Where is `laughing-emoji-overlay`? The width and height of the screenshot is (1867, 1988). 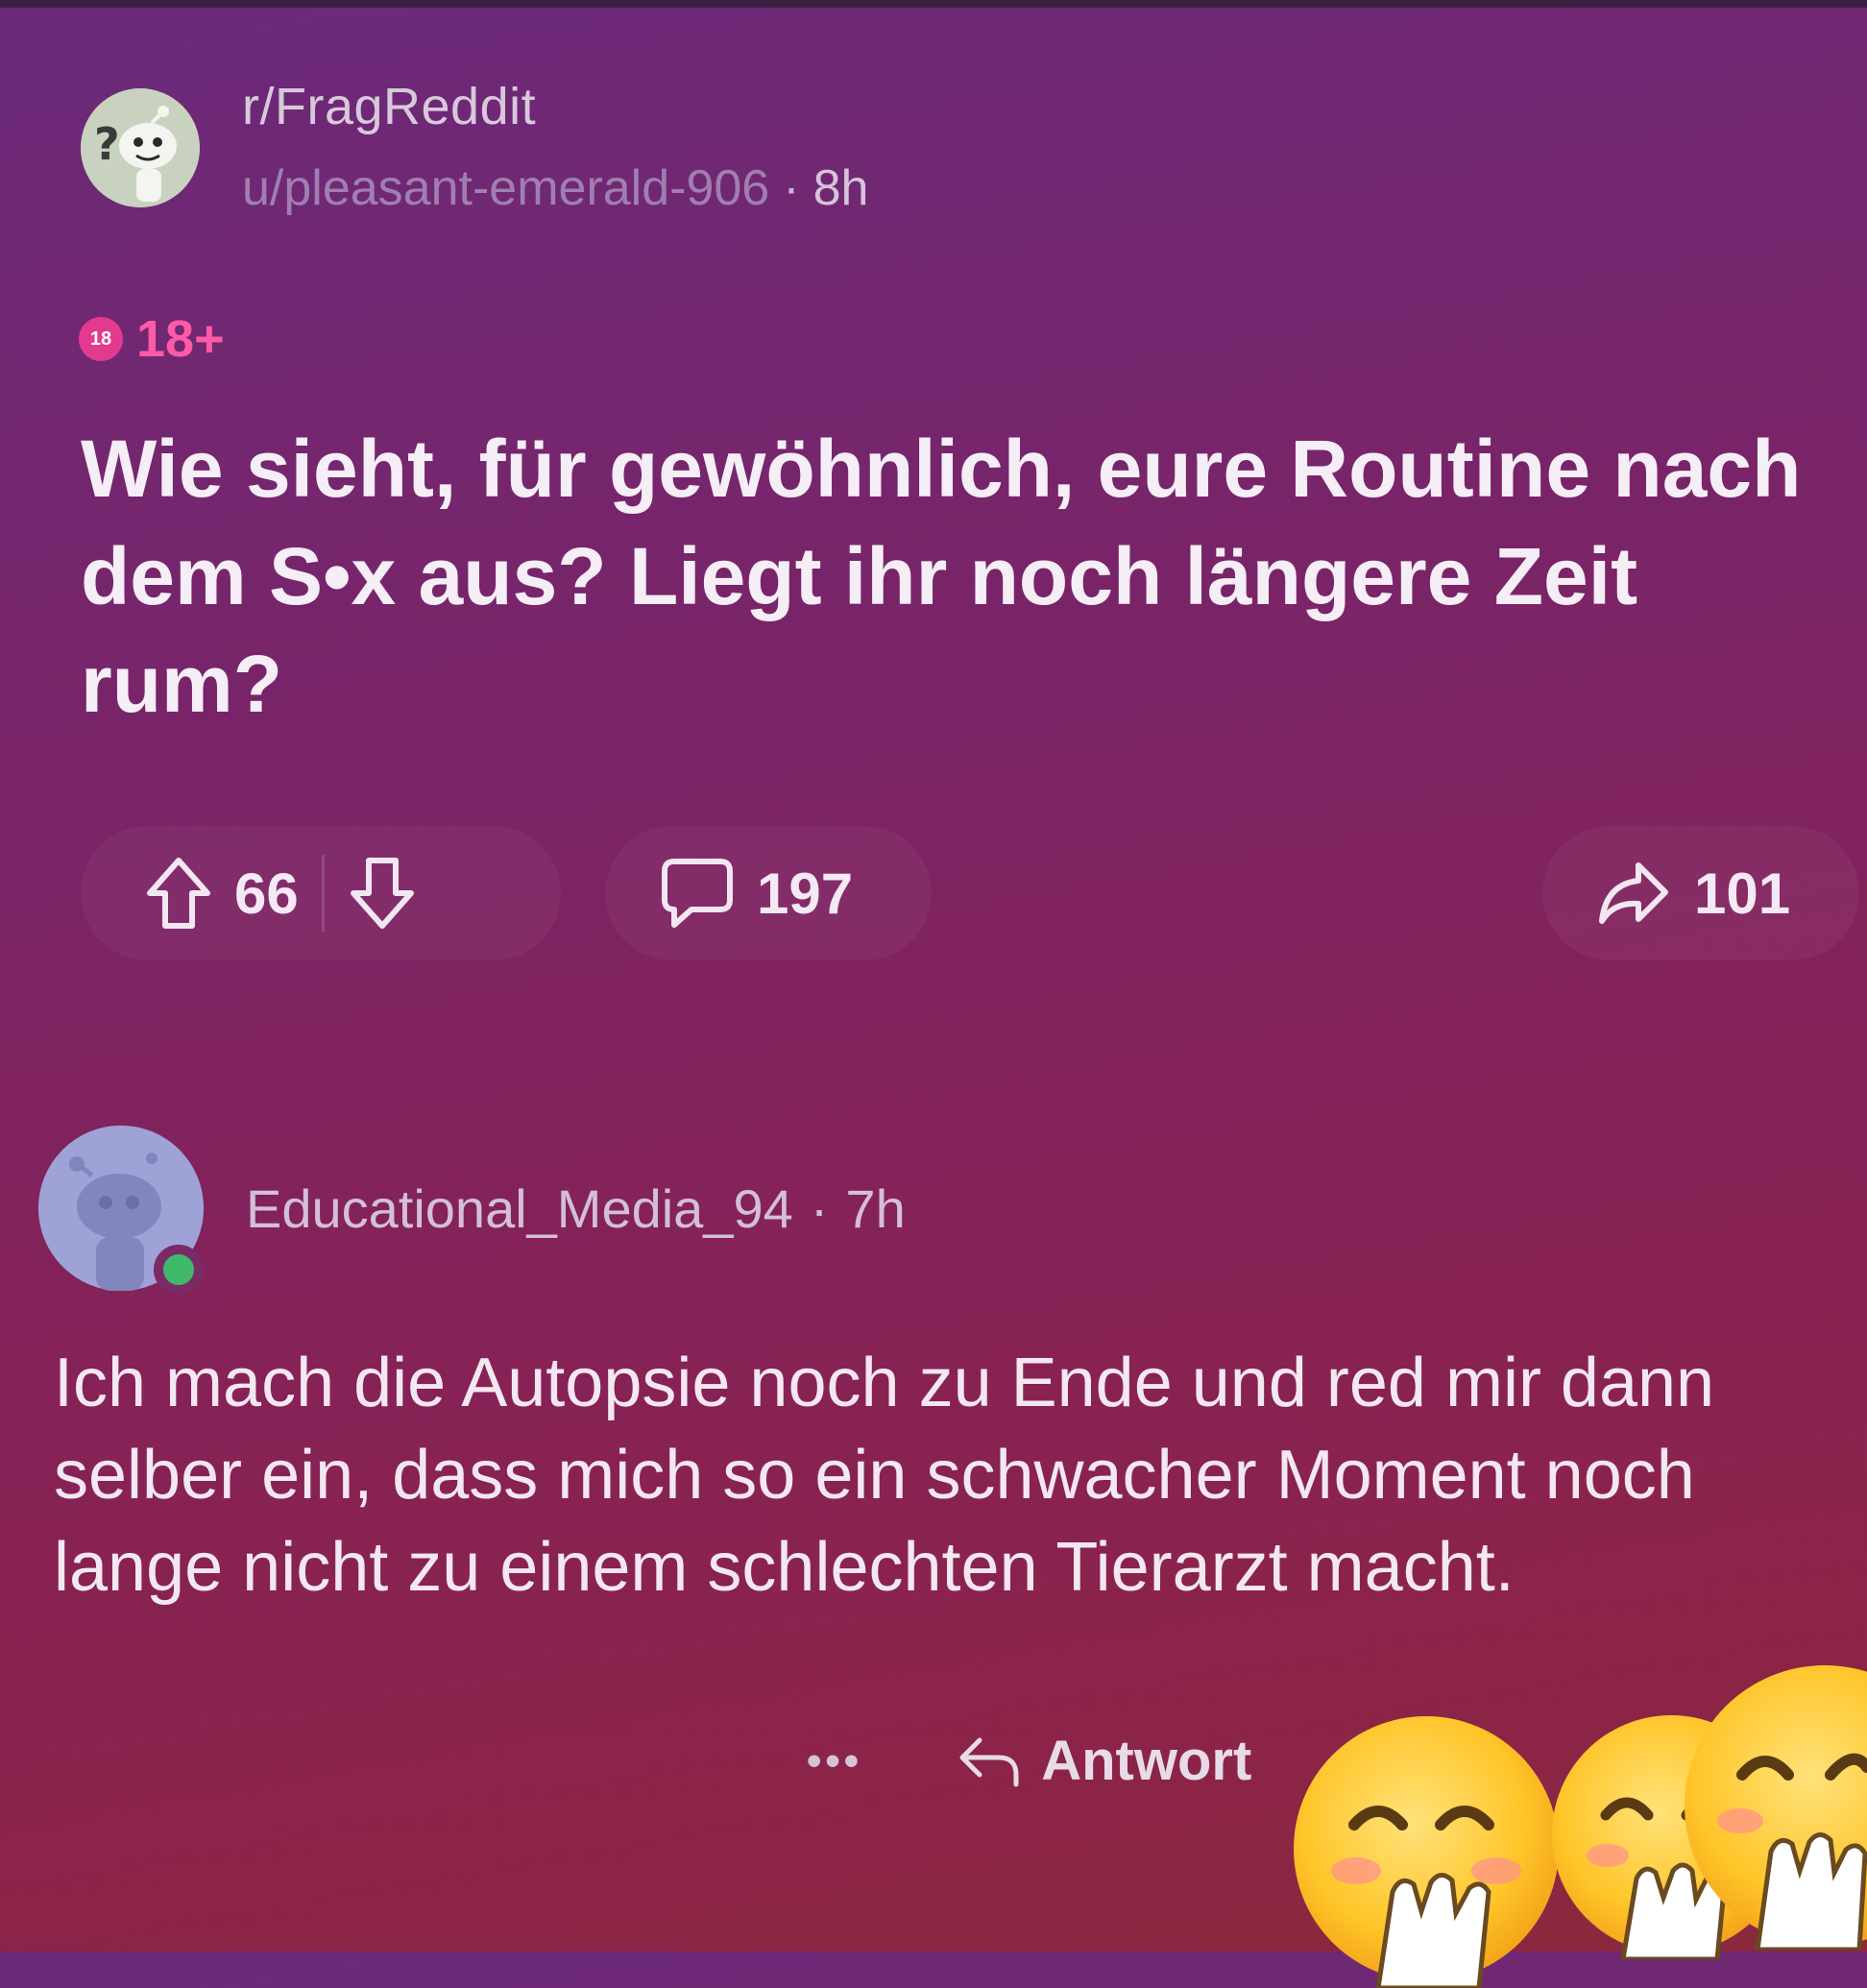 laughing-emoji-overlay is located at coordinates (1577, 1820).